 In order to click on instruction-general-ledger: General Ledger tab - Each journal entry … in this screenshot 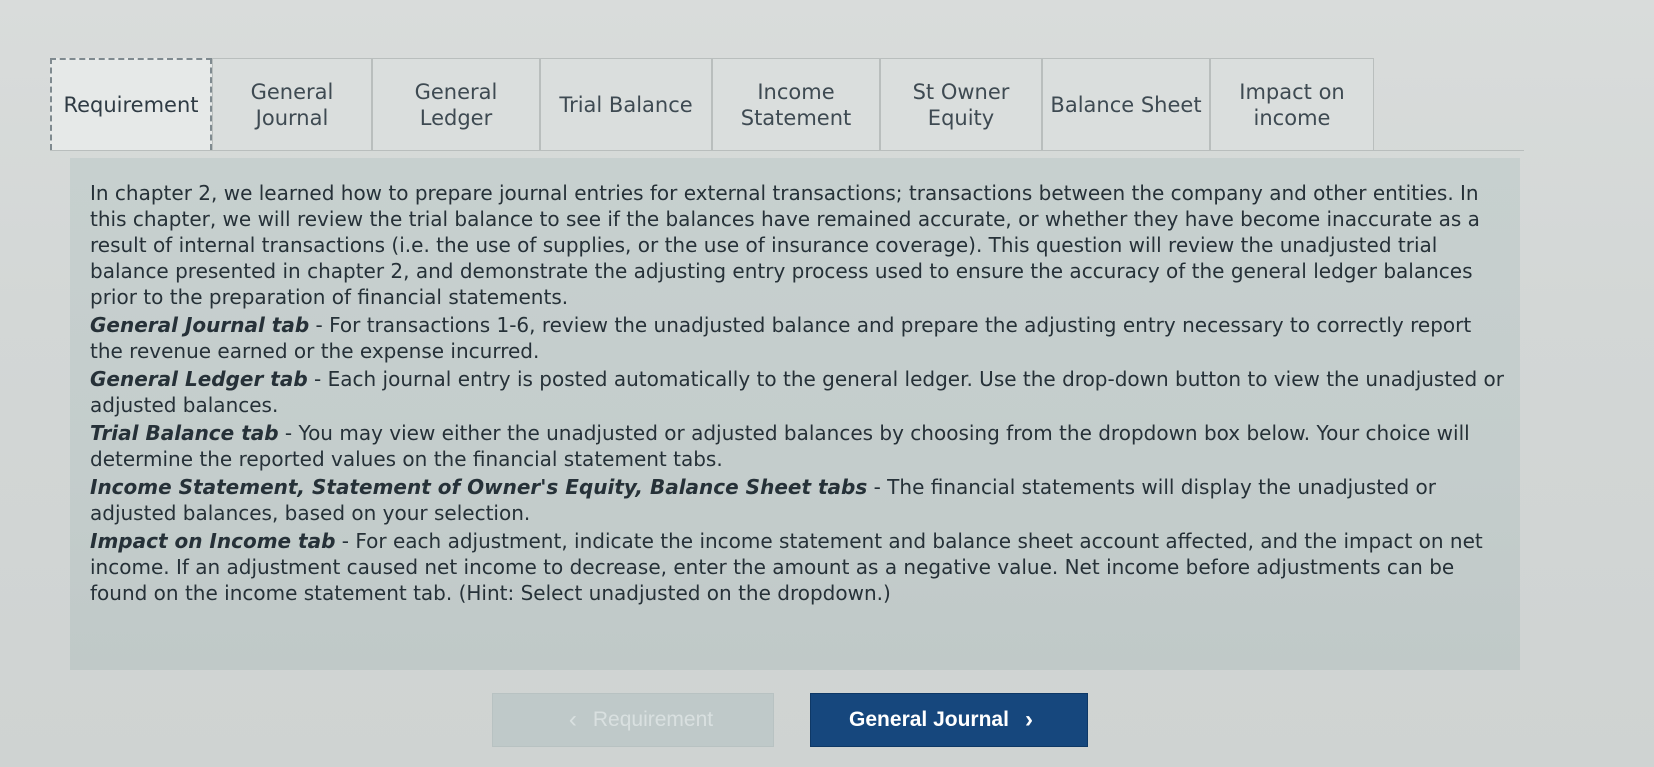, I will do `click(798, 392)`.